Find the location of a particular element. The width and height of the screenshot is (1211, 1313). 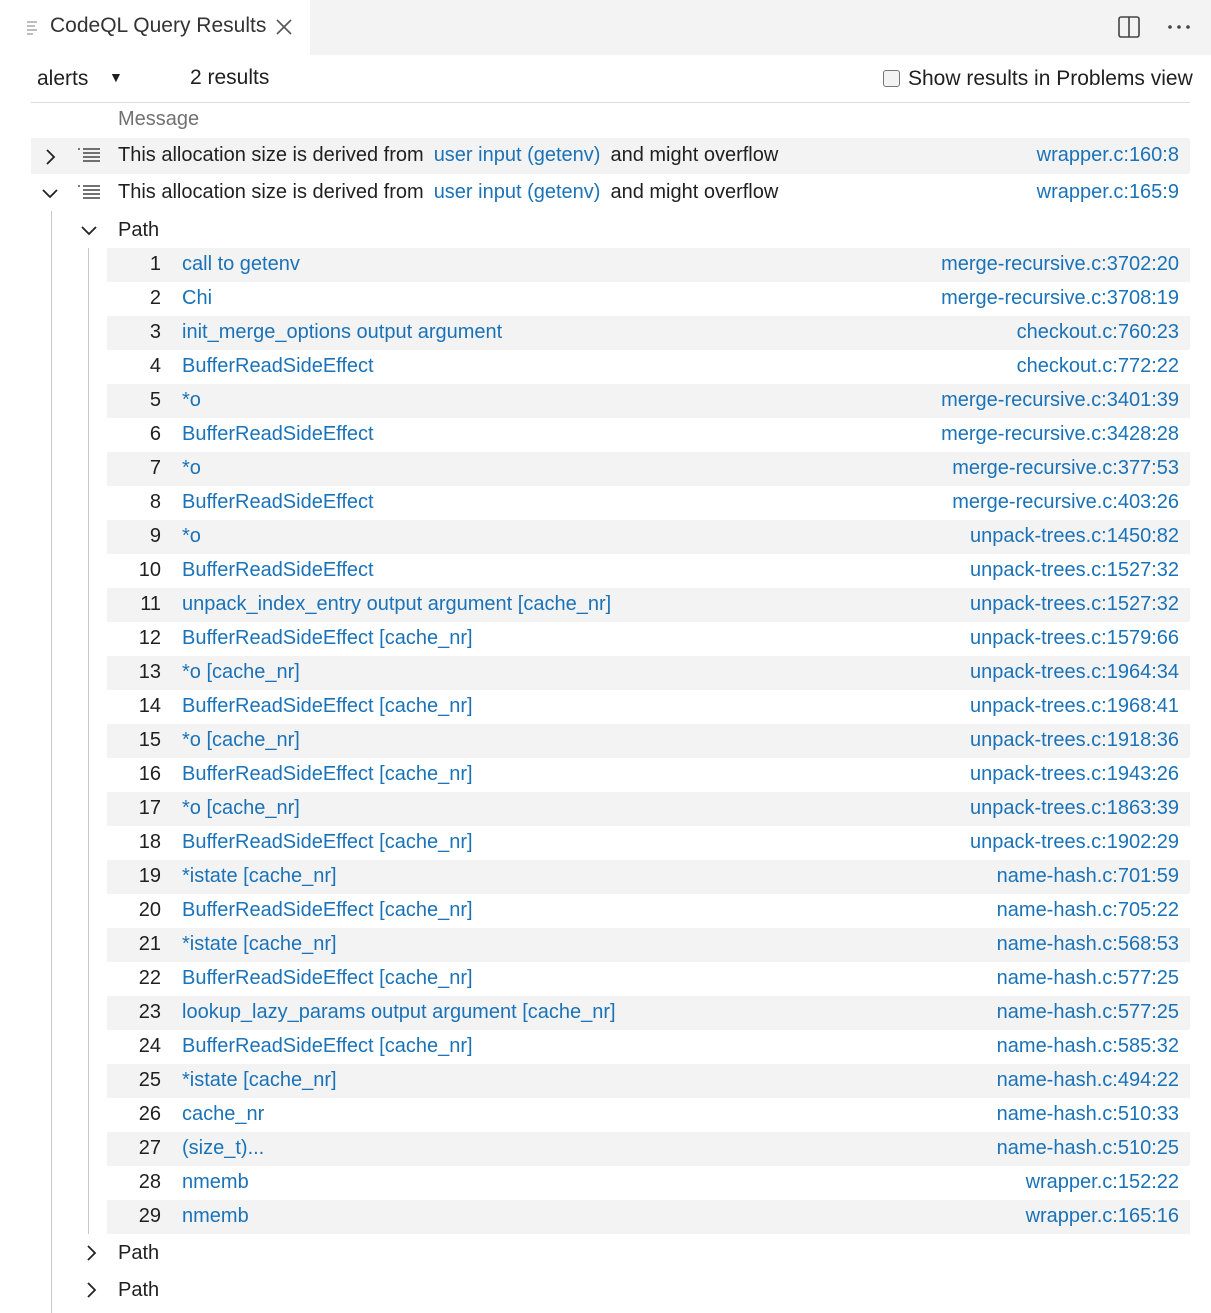

alert-location-link: wrapper.c:165:9 is located at coordinates (1108, 192).